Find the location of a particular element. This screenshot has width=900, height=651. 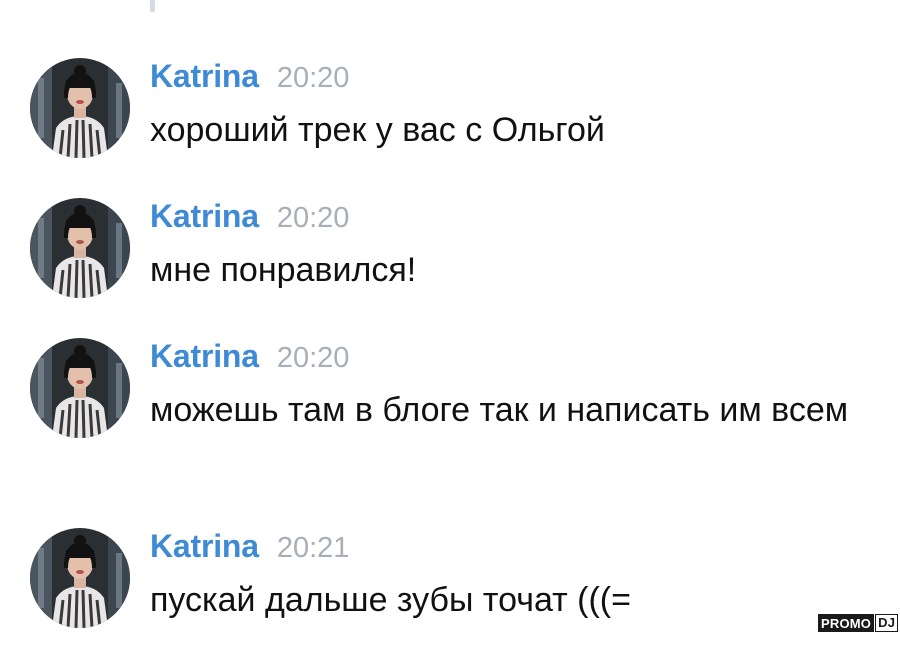

message-text: мне понравился! is located at coordinates (283, 270).